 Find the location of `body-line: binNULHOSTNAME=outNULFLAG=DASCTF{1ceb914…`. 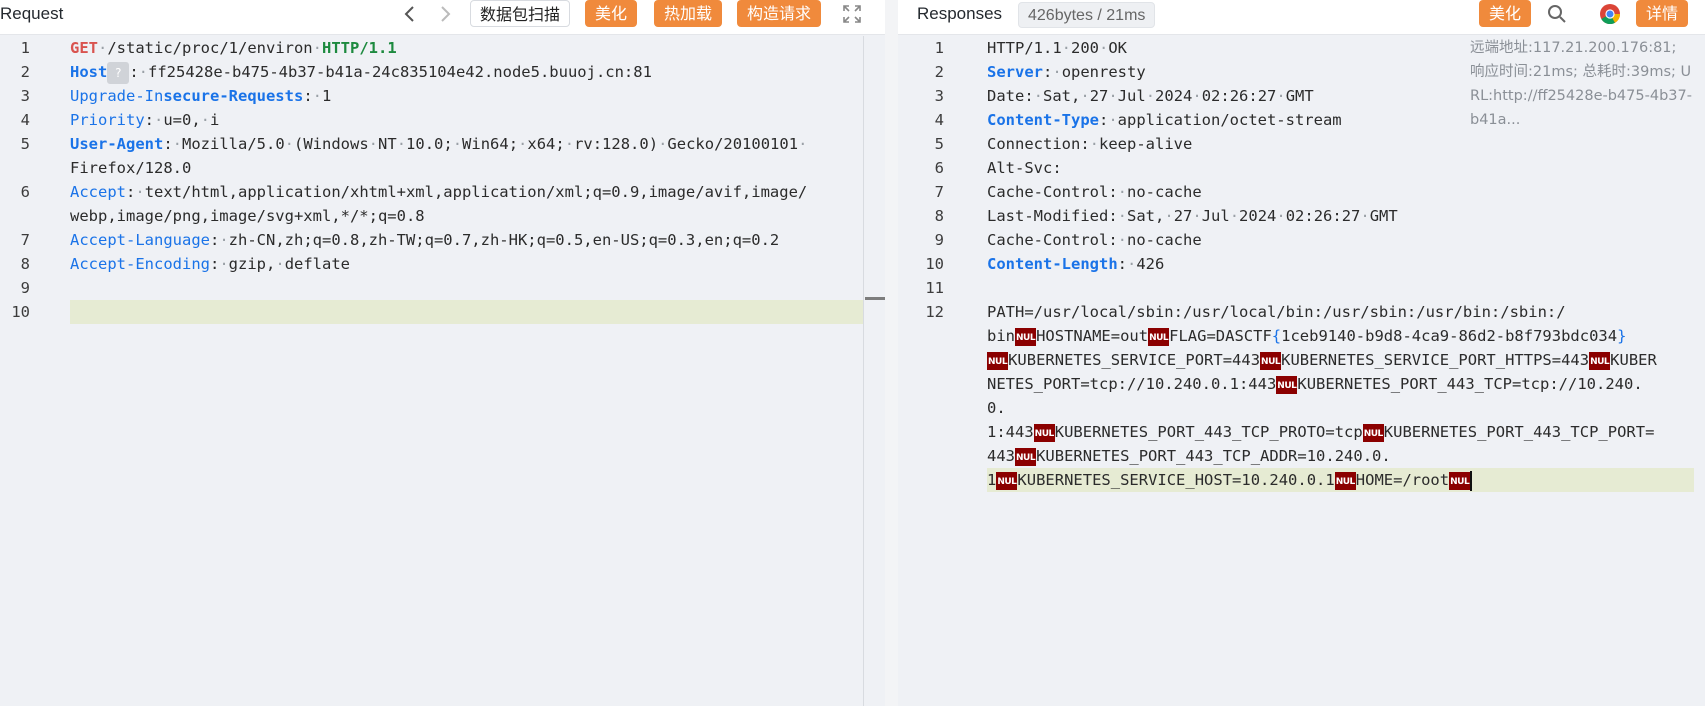

body-line: binNULHOSTNAME=outNULFLAG=DASCTF{1ceb914… is located at coordinates (1307, 336).